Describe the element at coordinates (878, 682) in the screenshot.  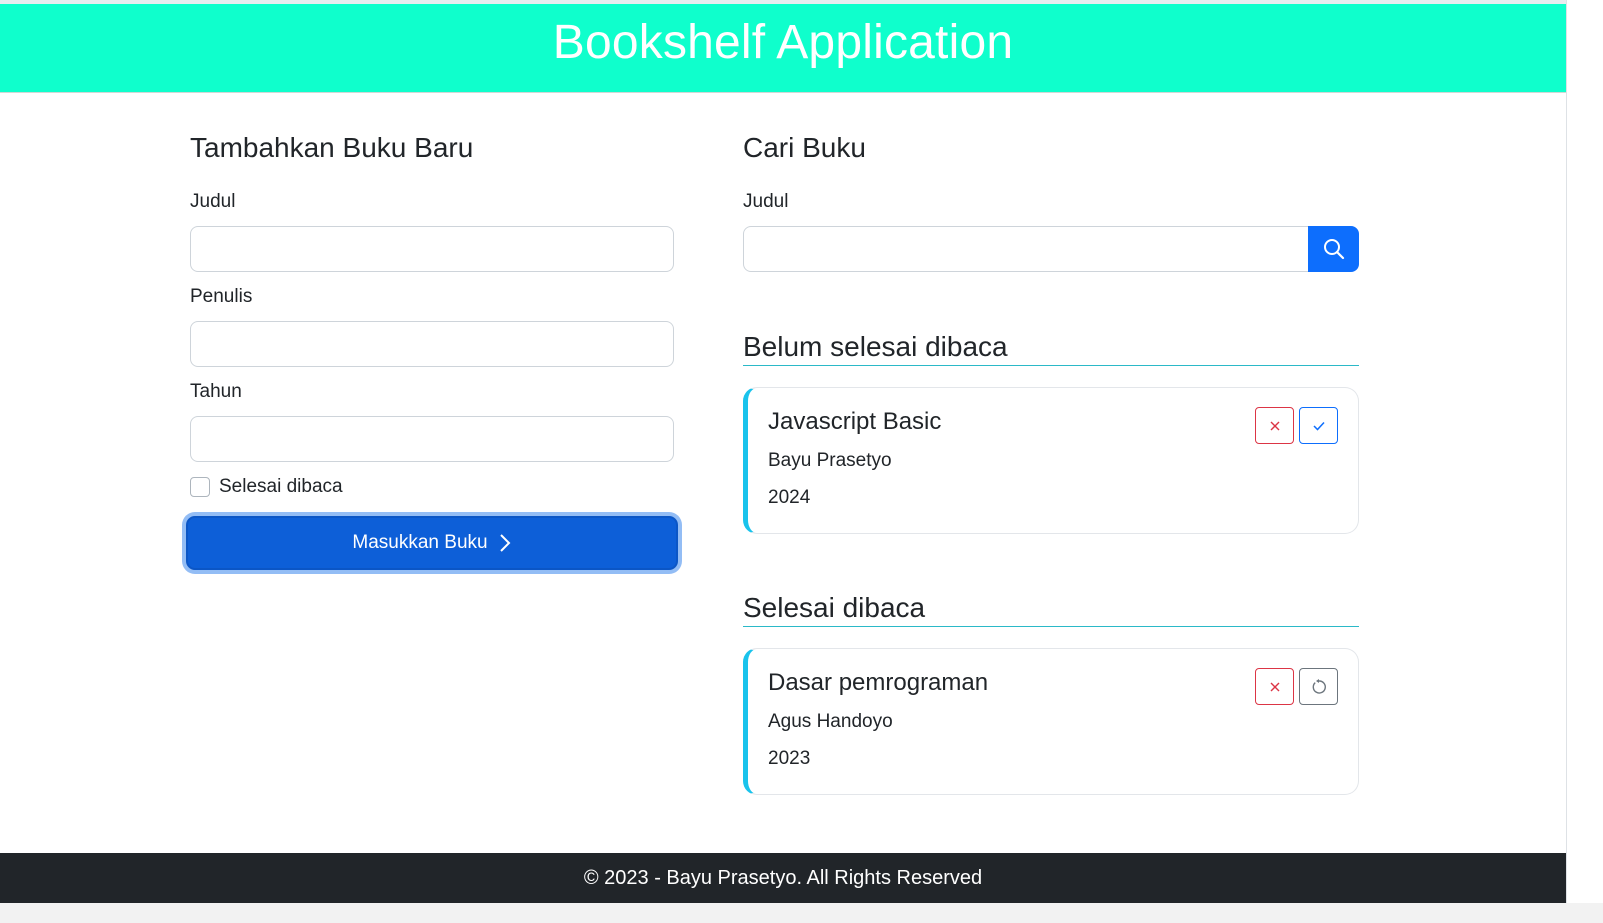
I see `book-title: Dasar pemrograman` at that location.